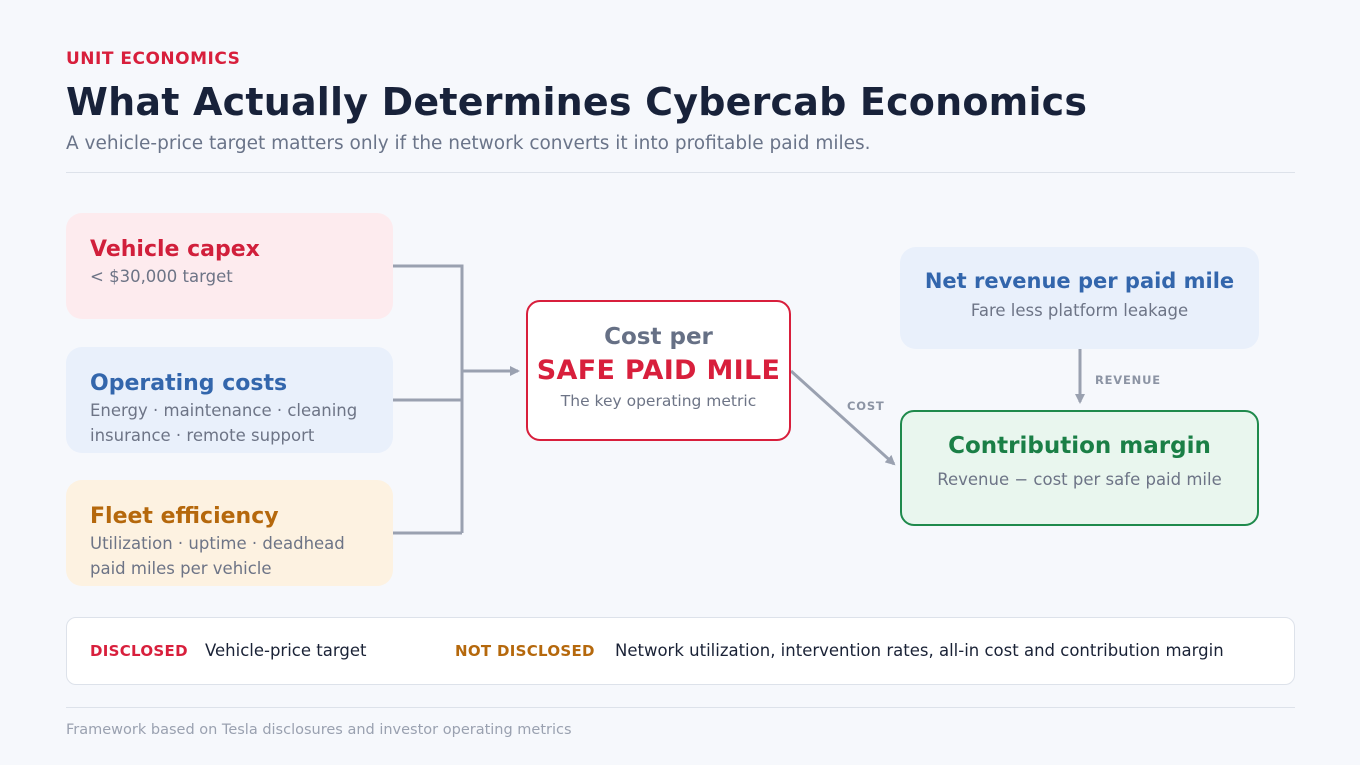  I want to click on center-line-1: Cost per, so click(658, 337).